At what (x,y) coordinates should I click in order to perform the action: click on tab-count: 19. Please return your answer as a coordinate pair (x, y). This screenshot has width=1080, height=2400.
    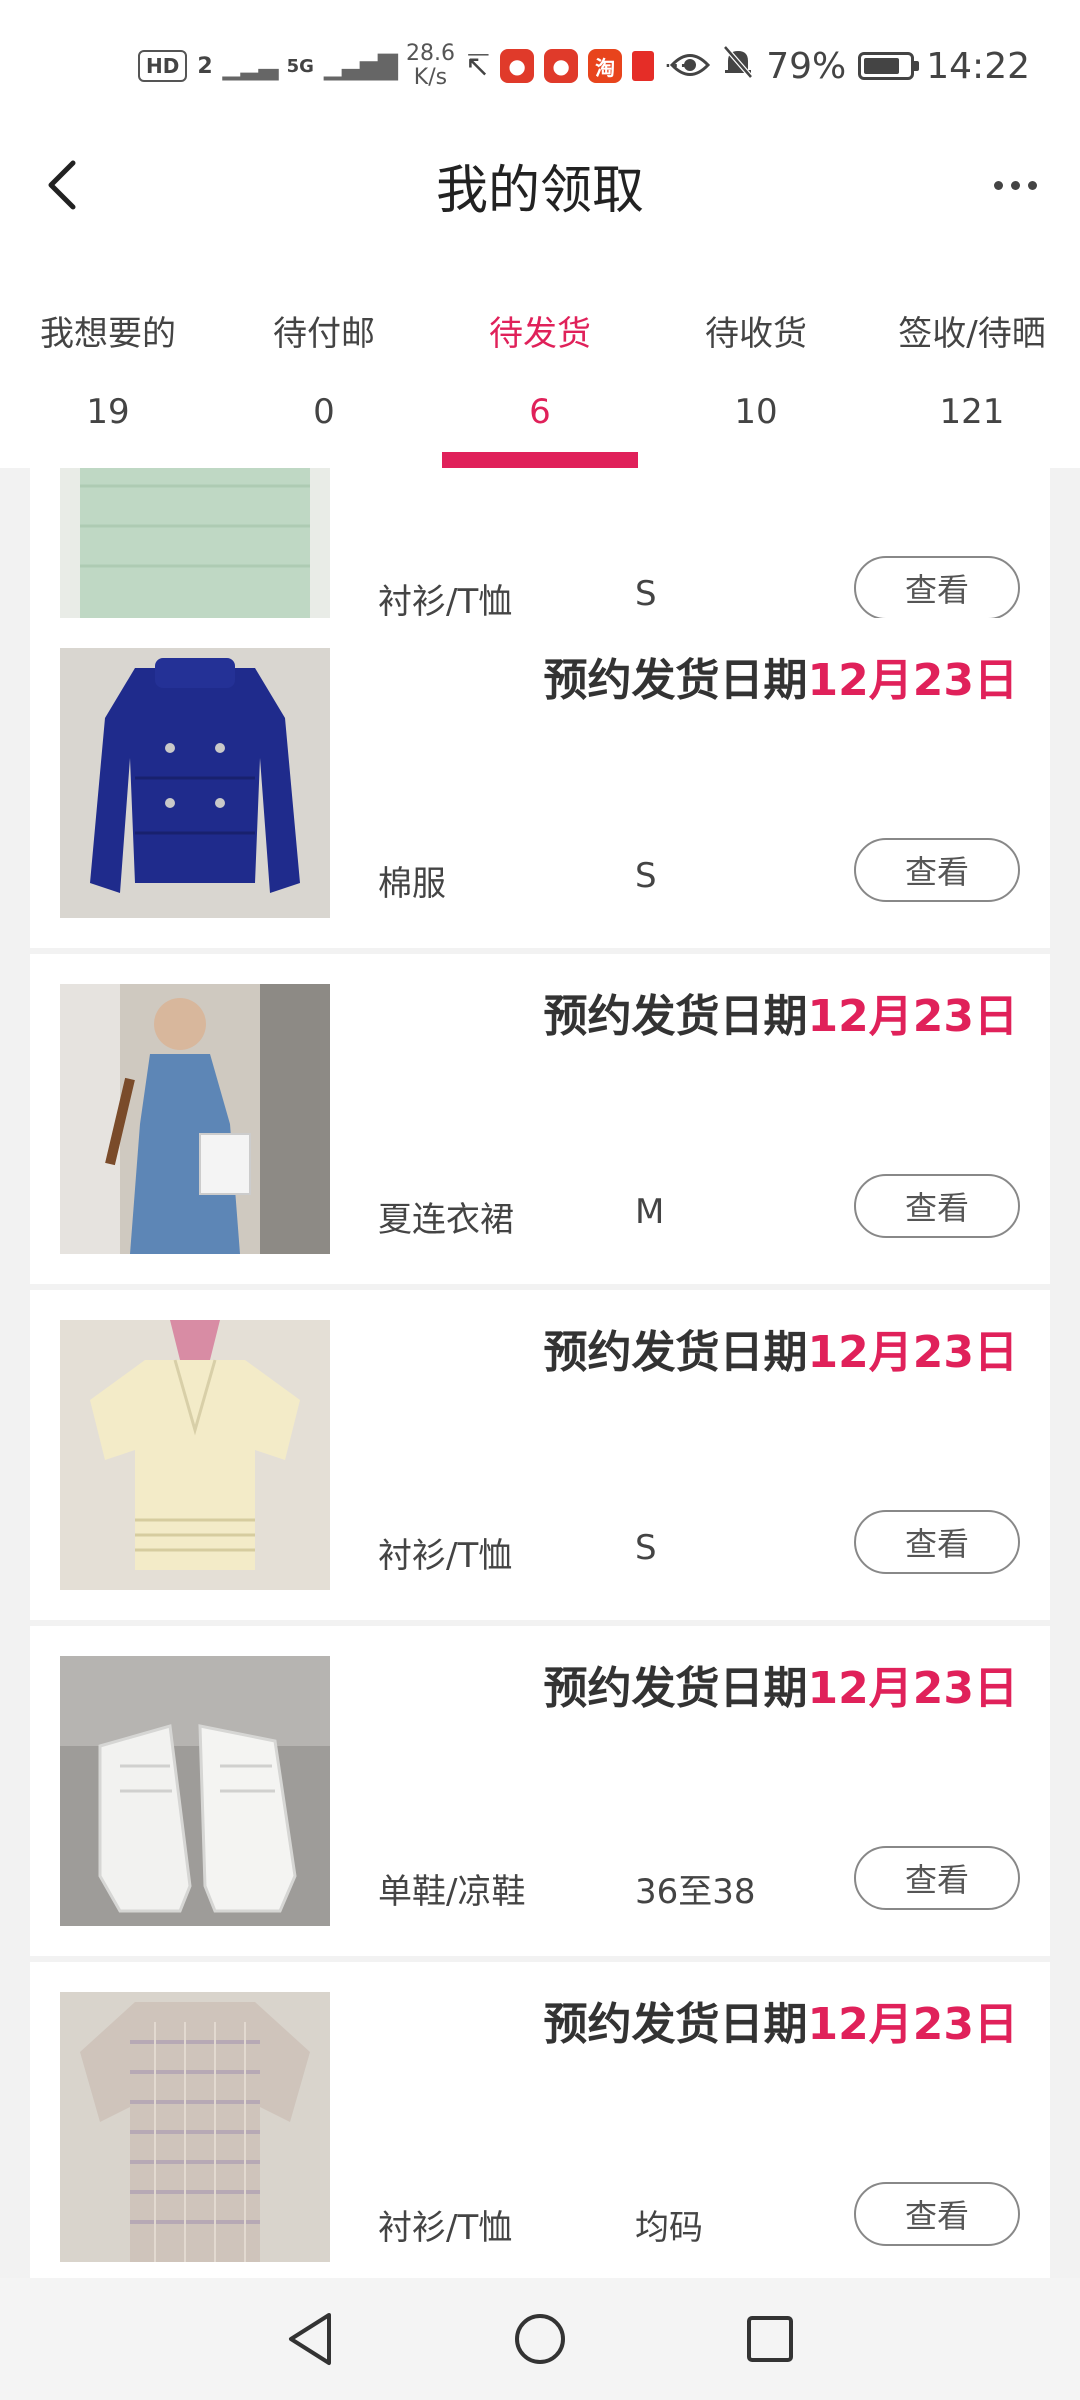
    Looking at the image, I should click on (108, 412).